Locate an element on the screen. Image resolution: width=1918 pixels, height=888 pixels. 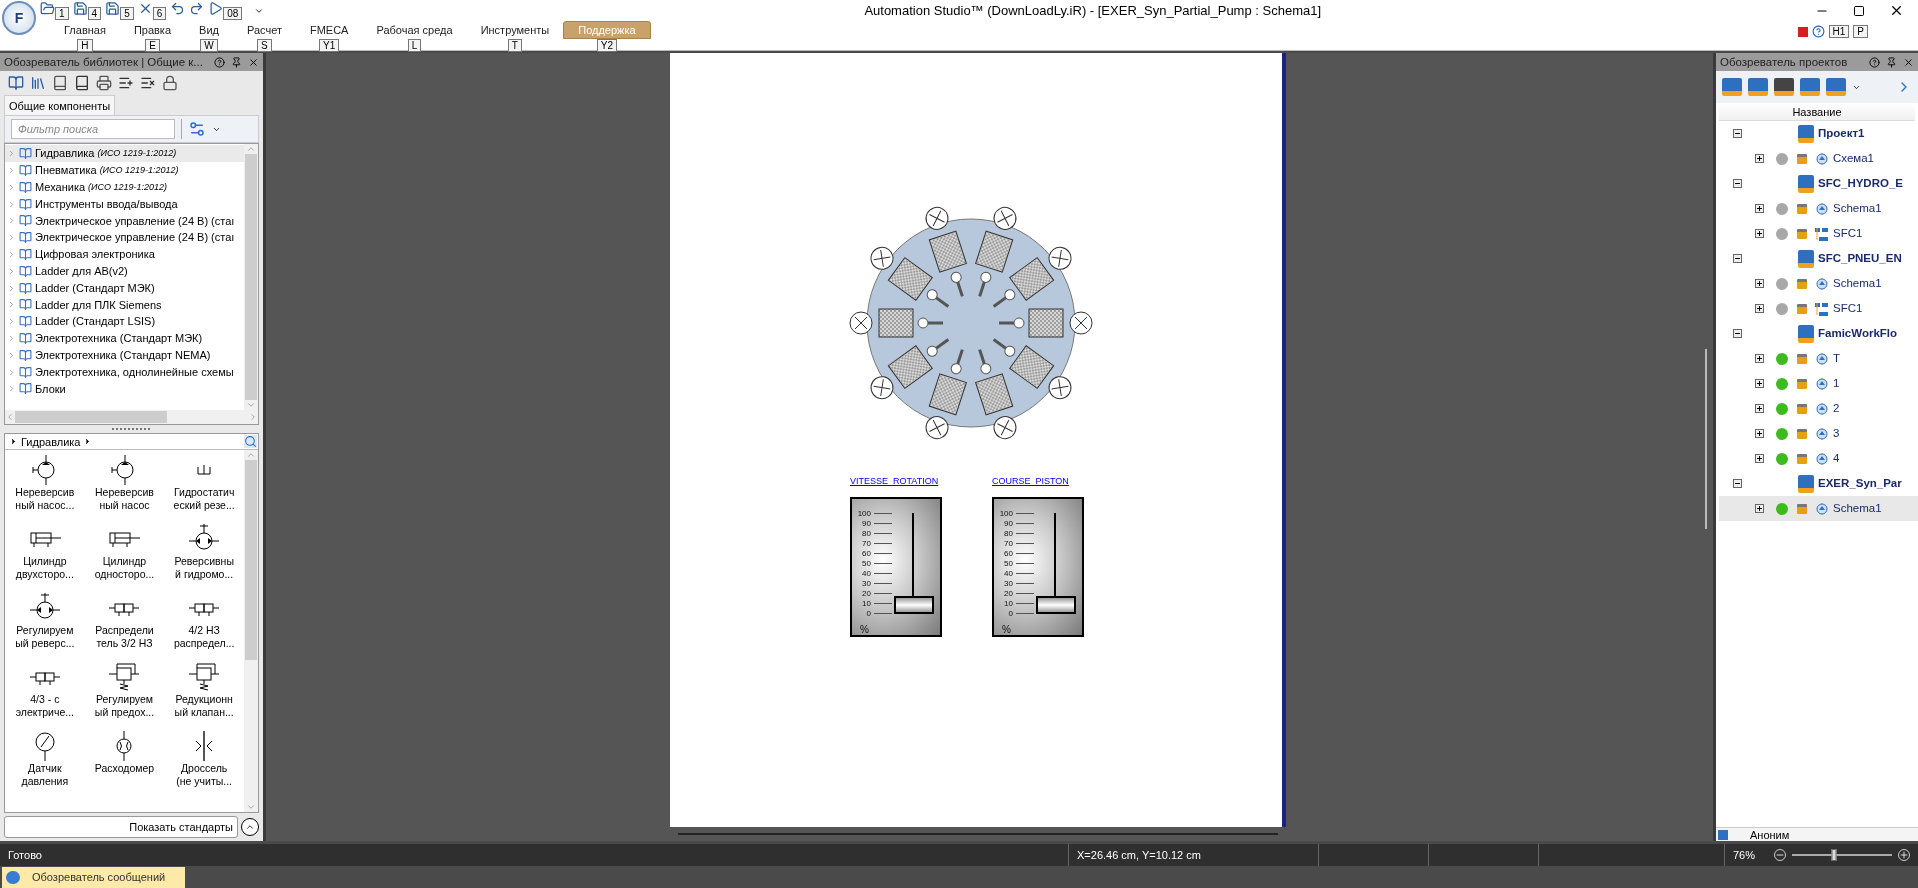
project-tree-item: 4 is located at coordinates (1818, 459).